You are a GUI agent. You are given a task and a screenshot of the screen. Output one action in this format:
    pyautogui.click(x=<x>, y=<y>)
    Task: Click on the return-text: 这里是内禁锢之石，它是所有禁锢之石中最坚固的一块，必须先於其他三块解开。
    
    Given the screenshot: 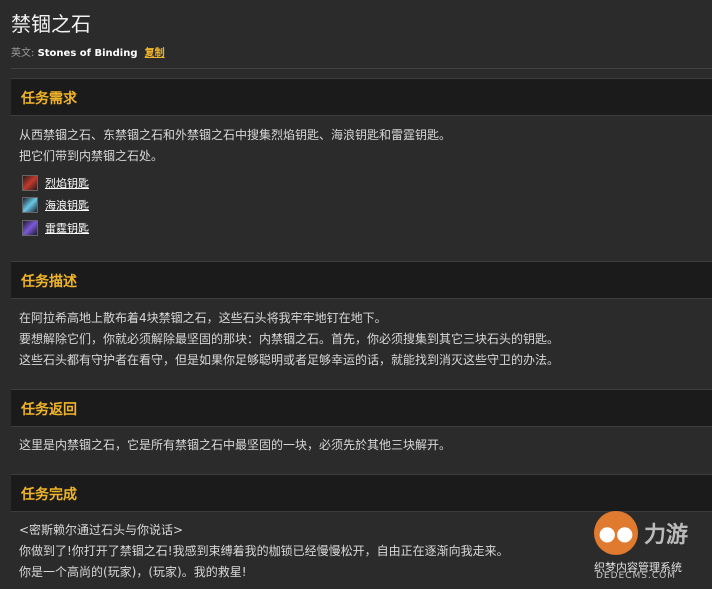 What is the action you would take?
    pyautogui.click(x=235, y=445)
    